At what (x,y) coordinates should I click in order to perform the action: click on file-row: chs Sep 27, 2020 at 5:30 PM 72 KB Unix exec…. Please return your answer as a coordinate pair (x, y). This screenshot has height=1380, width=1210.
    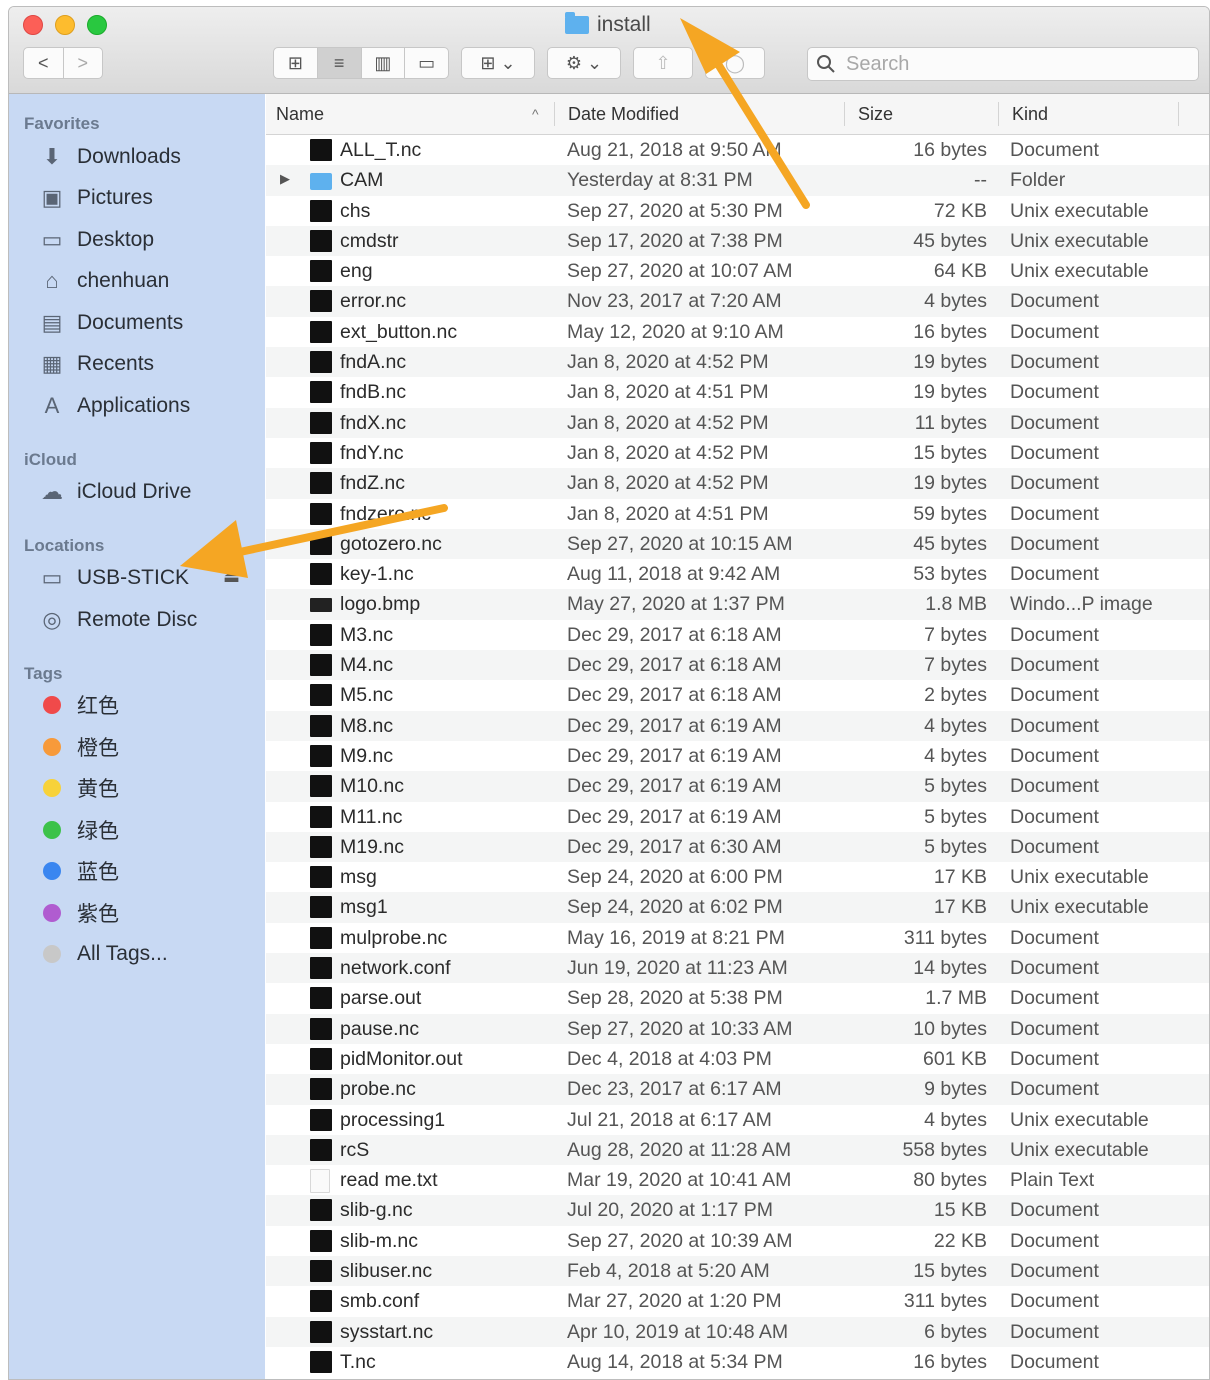
    Looking at the image, I should click on (737, 211).